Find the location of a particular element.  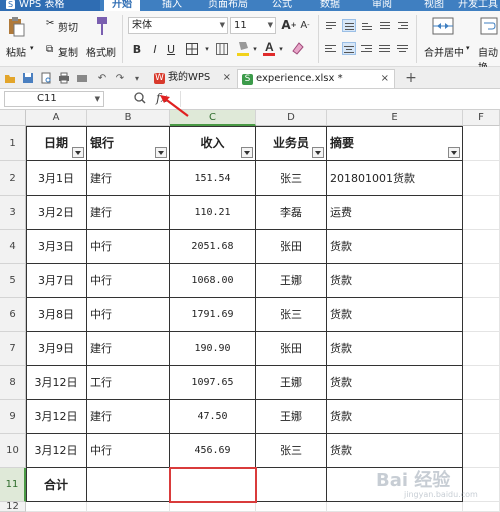

row-header-8: 8 is located at coordinates (13, 383).